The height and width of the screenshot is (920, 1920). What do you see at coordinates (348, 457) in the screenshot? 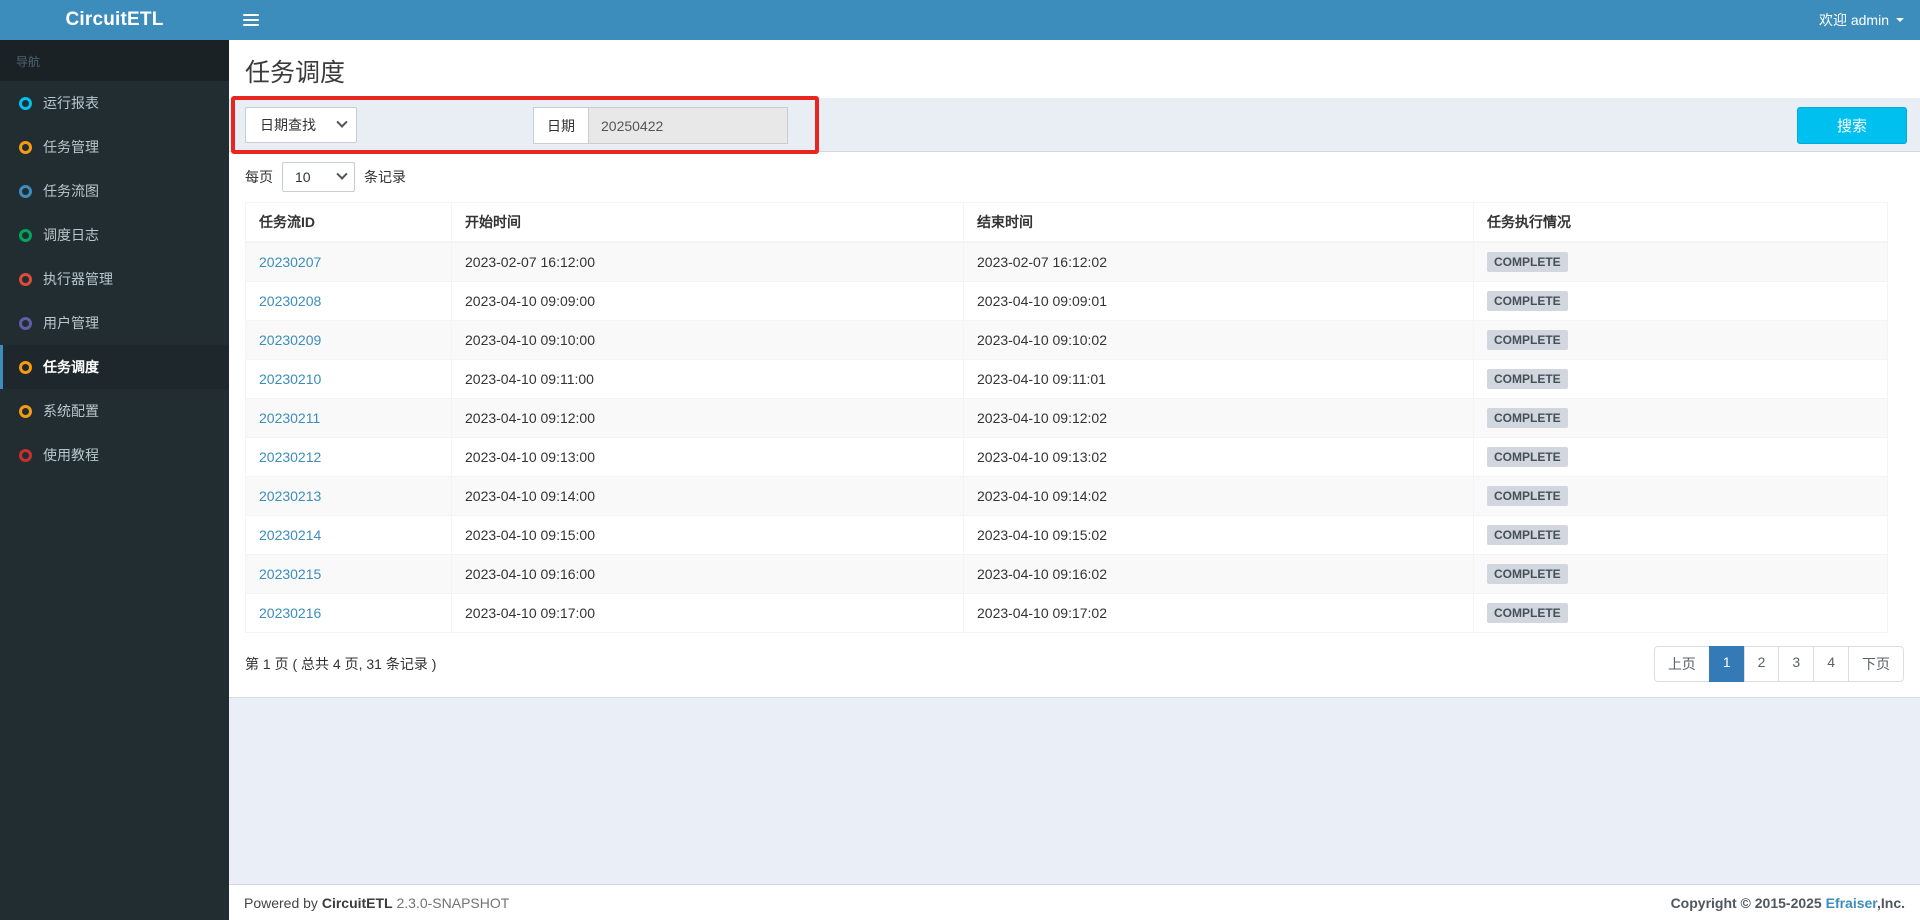
I see `task-flow-id-cell: 20230212` at bounding box center [348, 457].